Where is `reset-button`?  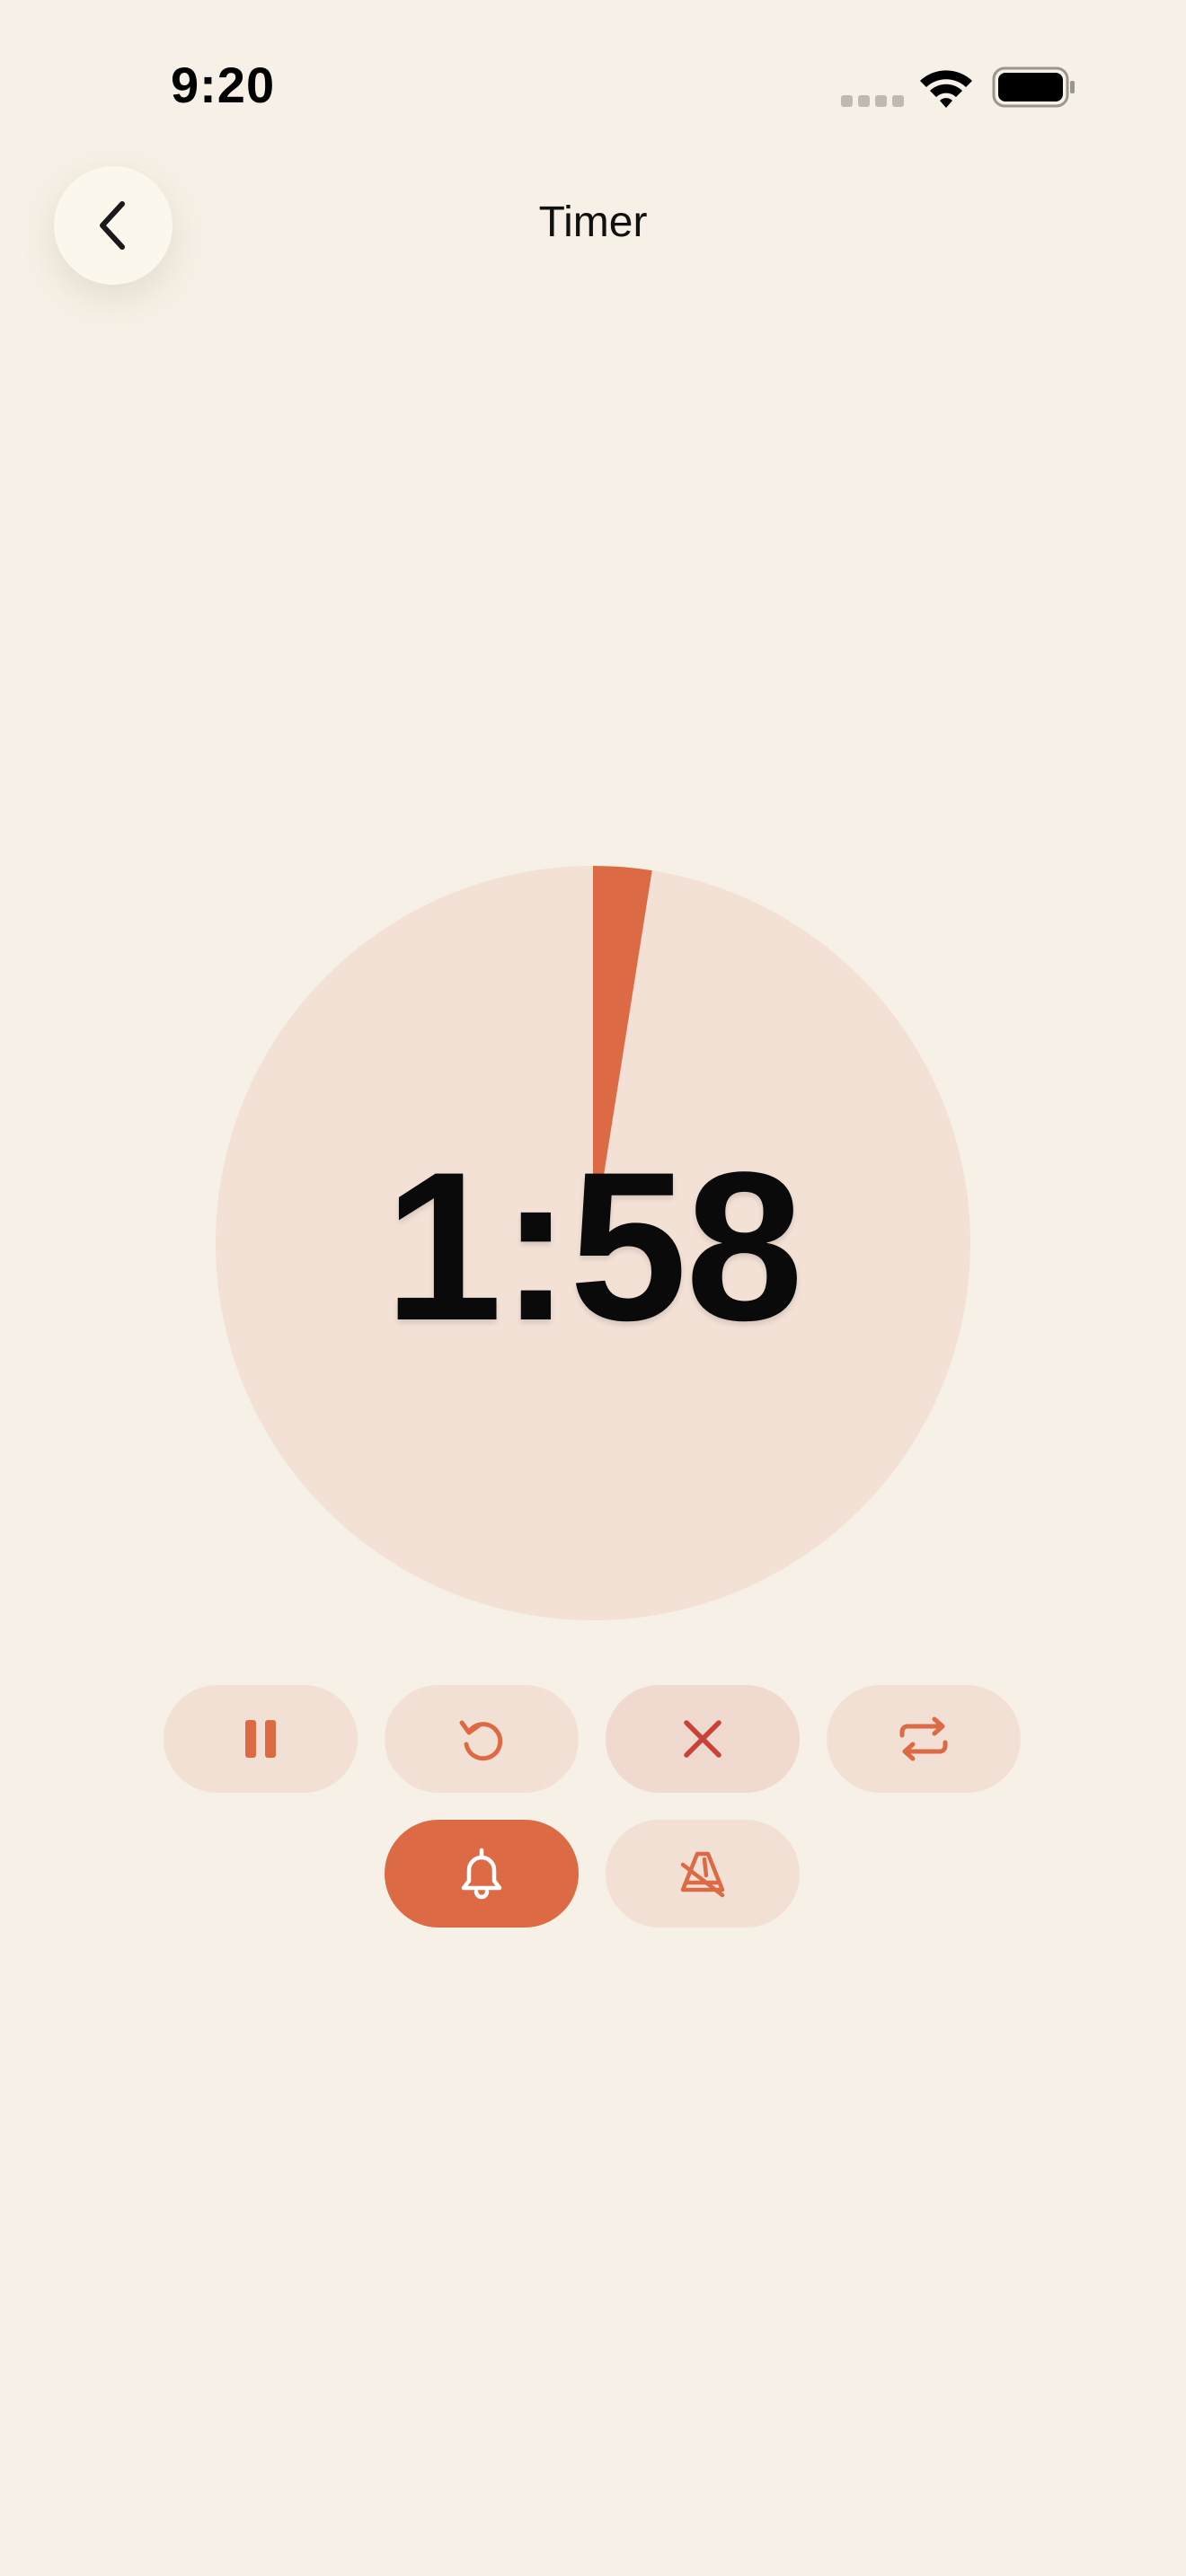 reset-button is located at coordinates (482, 1739).